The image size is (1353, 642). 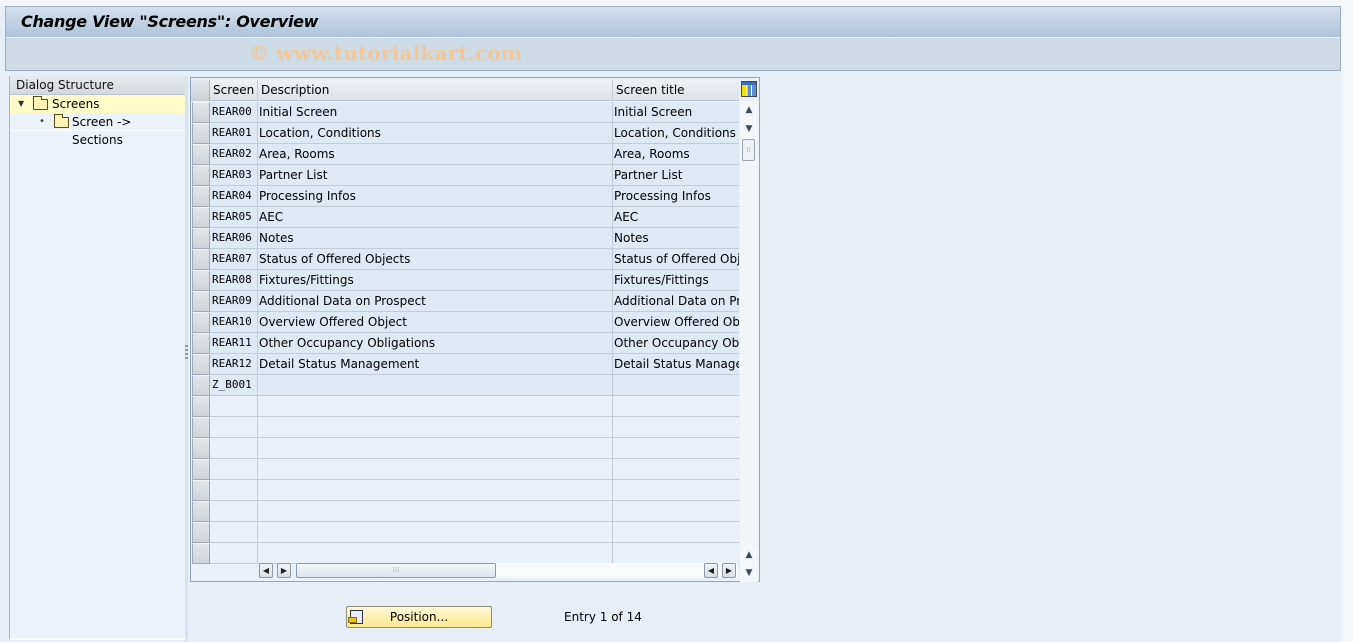 I want to click on table-row: REAR05 AEC AEC, so click(x=465, y=217).